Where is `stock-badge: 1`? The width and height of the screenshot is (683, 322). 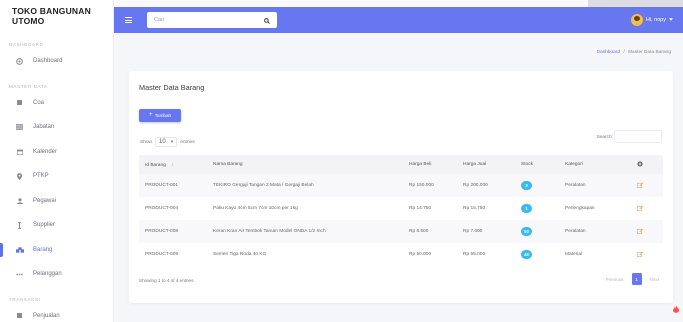
stock-badge: 1 is located at coordinates (526, 208).